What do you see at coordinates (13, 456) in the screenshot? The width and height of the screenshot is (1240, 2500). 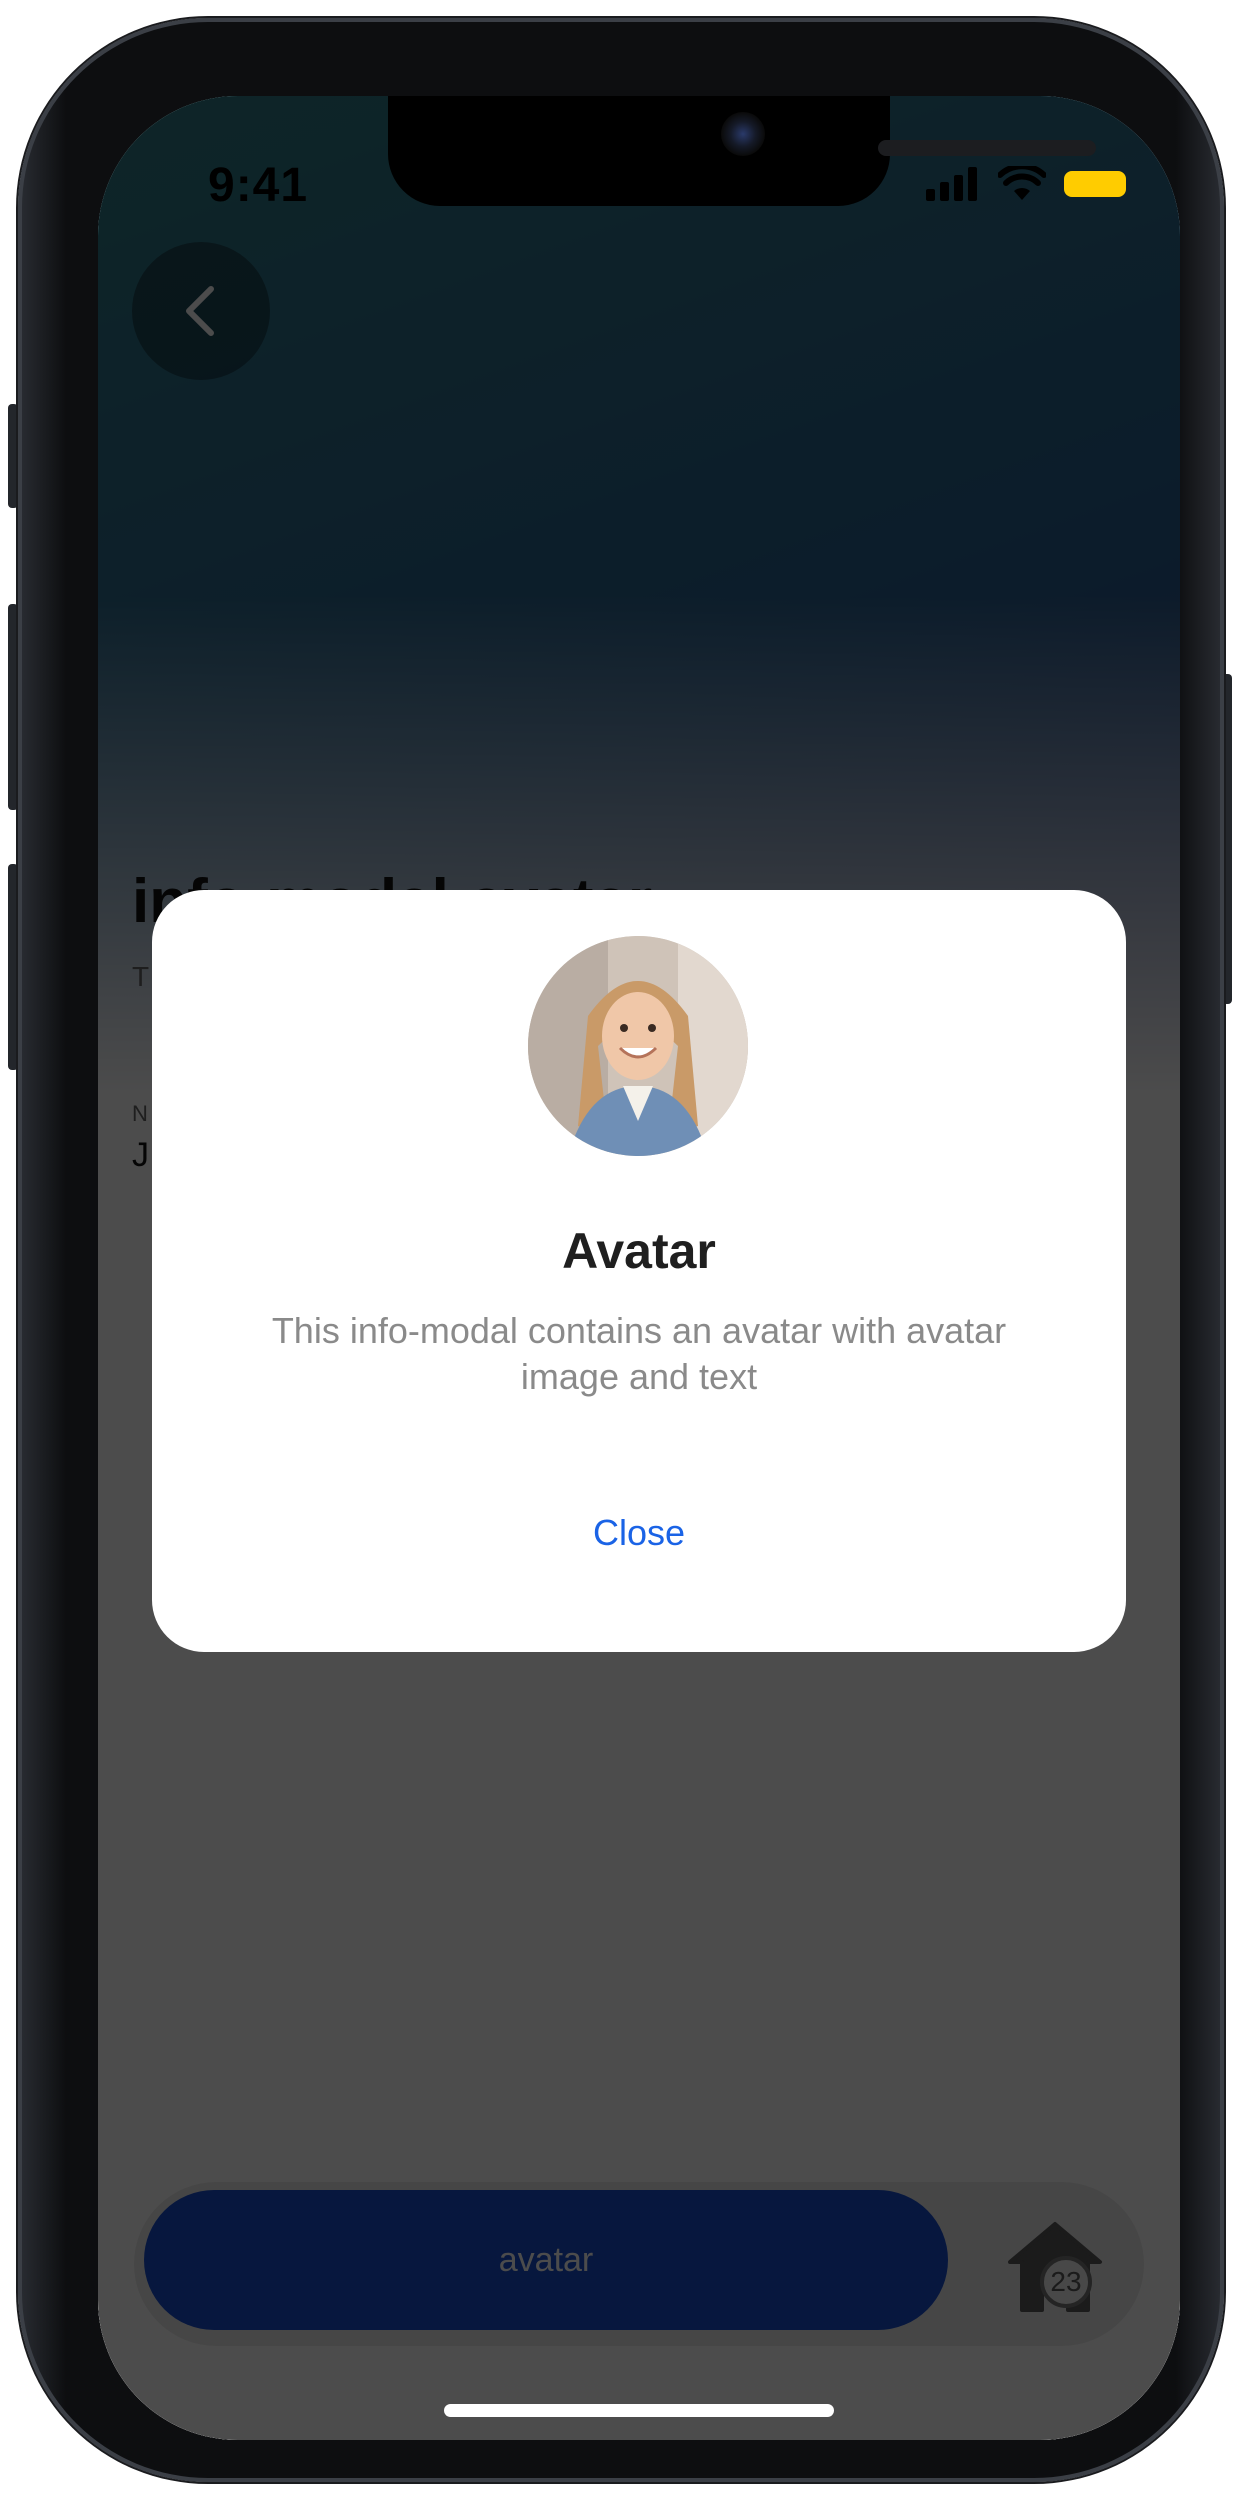 I see `mute-switch` at bounding box center [13, 456].